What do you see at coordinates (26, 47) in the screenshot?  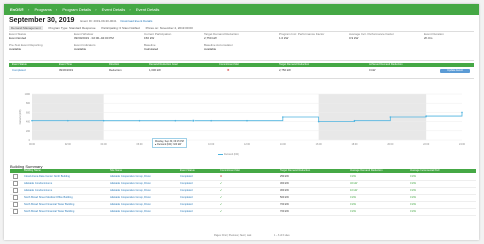 I see `meta-pretest: Pre-Test Event Reporting Available` at bounding box center [26, 47].